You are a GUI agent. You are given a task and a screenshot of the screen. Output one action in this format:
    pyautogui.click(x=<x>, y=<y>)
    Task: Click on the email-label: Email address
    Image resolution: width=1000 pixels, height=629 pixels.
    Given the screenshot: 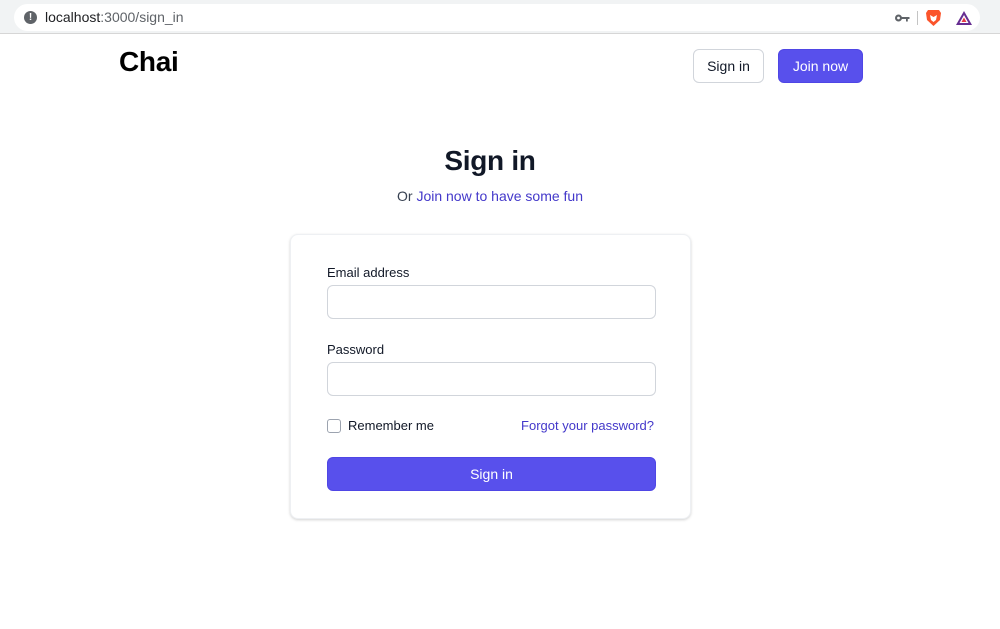 What is the action you would take?
    pyautogui.click(x=368, y=272)
    